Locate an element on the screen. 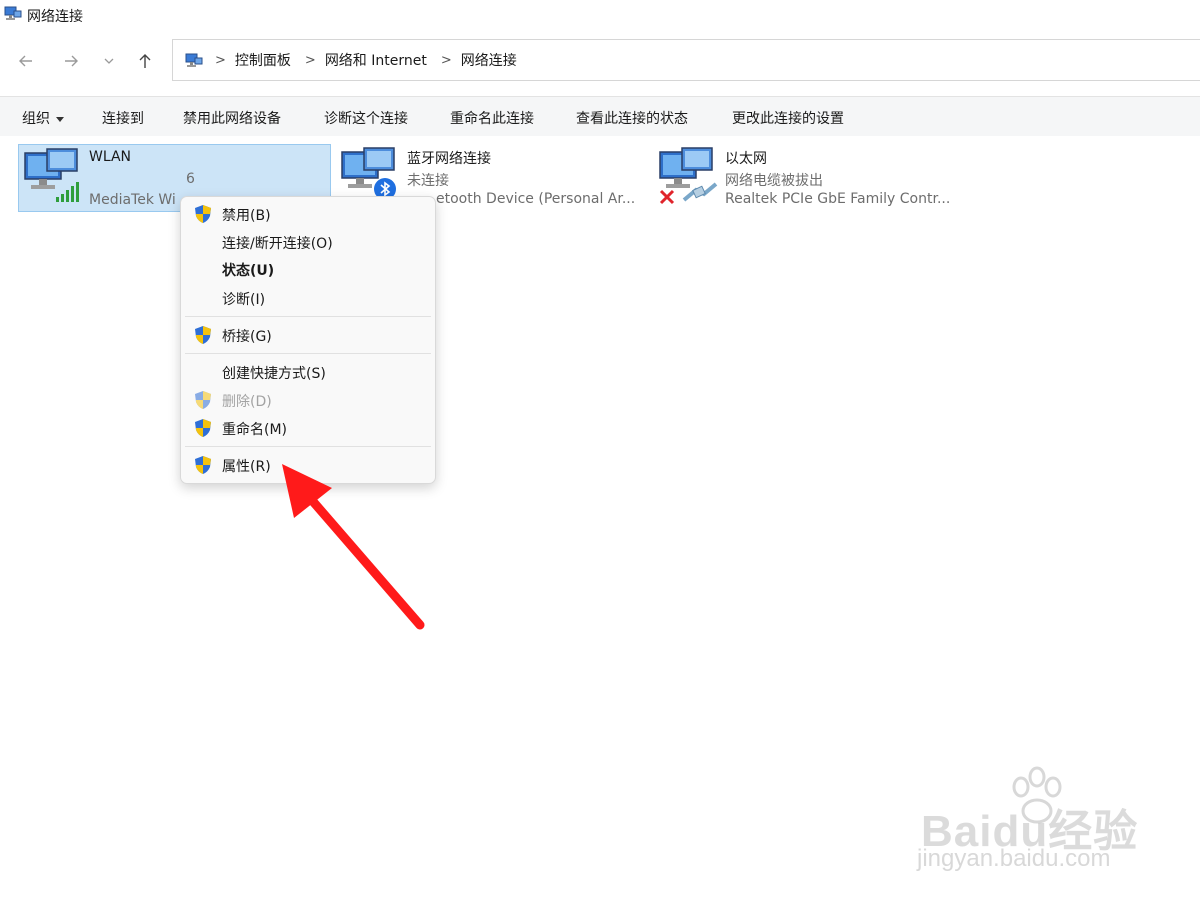  organize-button: 组织 is located at coordinates (43, 118).